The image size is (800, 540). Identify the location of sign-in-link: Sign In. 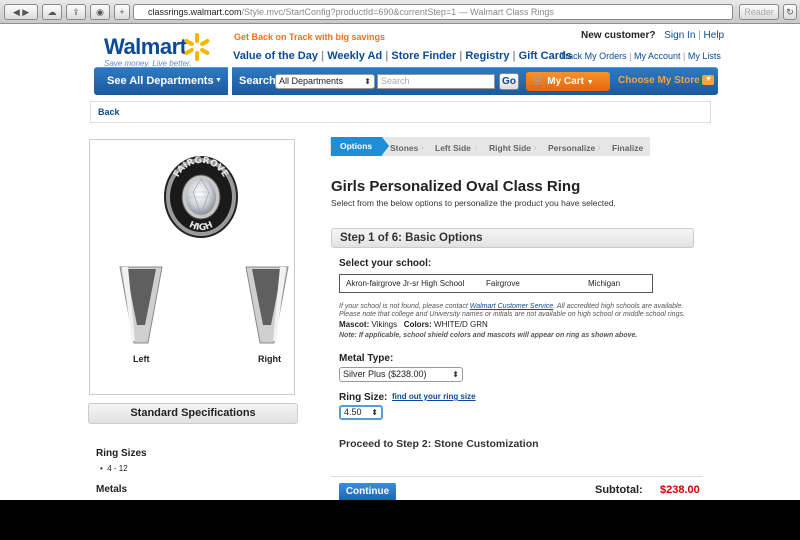
(679, 35).